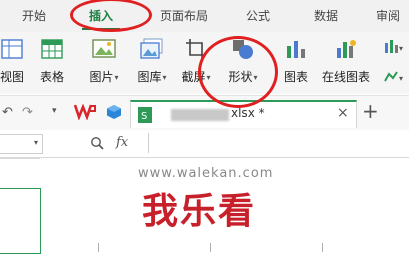 Image resolution: width=409 pixels, height=254 pixels. I want to click on function-fx-icon: fx, so click(122, 142).